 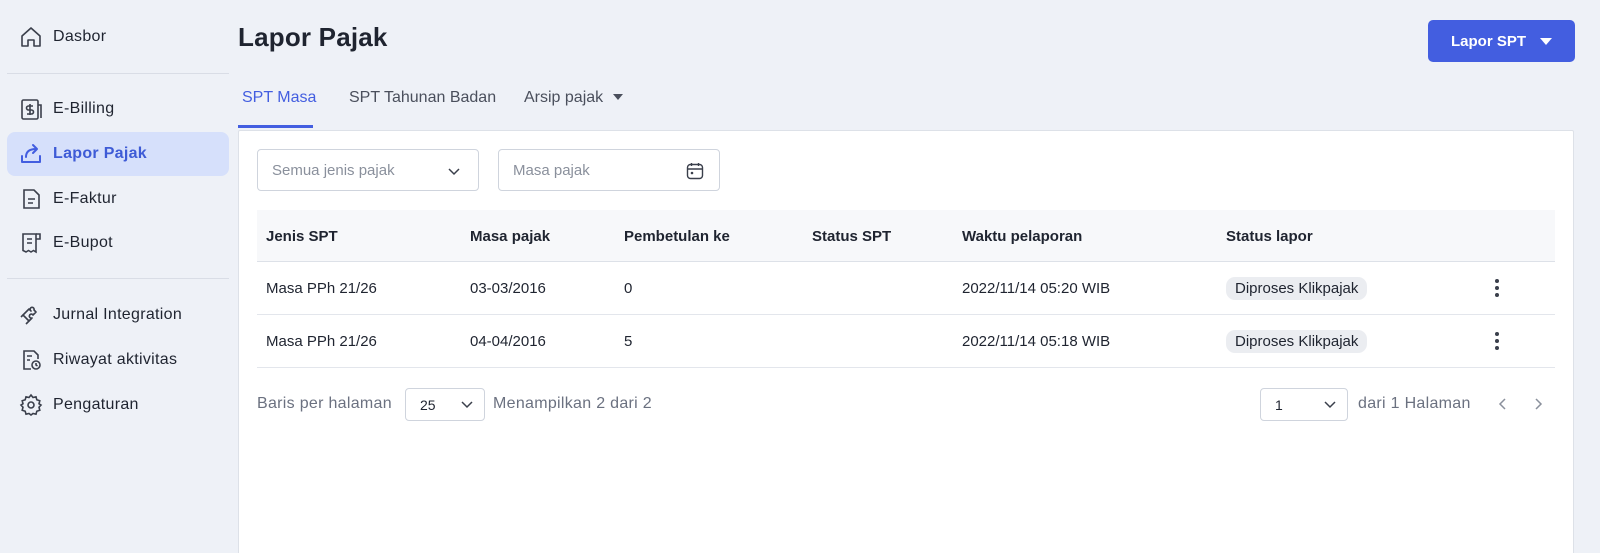 I want to click on rows-per-page-label: Baris per halaman, so click(x=324, y=403).